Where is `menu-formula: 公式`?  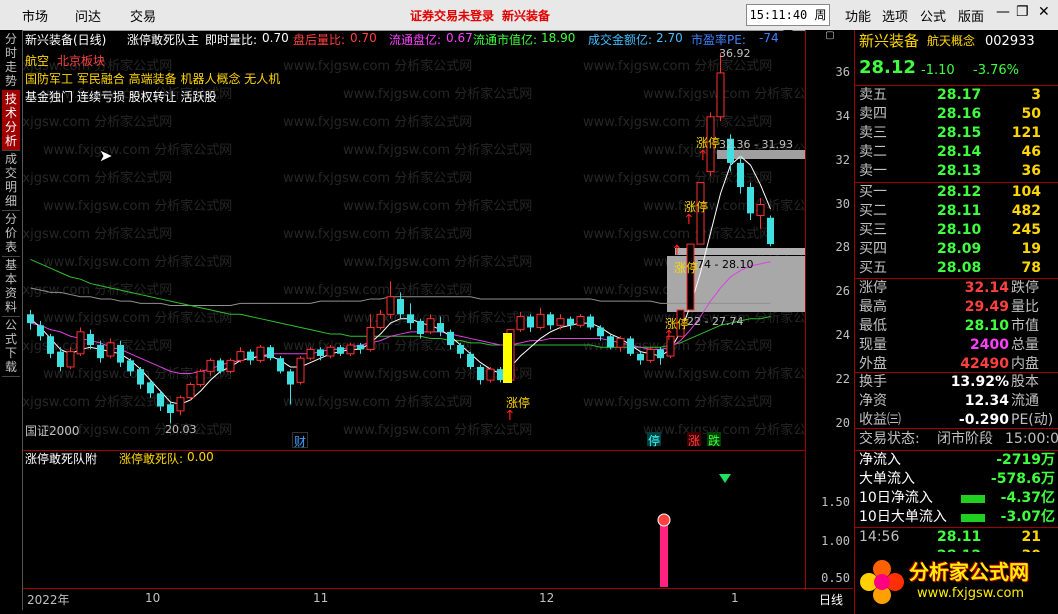 menu-formula: 公式 is located at coordinates (933, 15).